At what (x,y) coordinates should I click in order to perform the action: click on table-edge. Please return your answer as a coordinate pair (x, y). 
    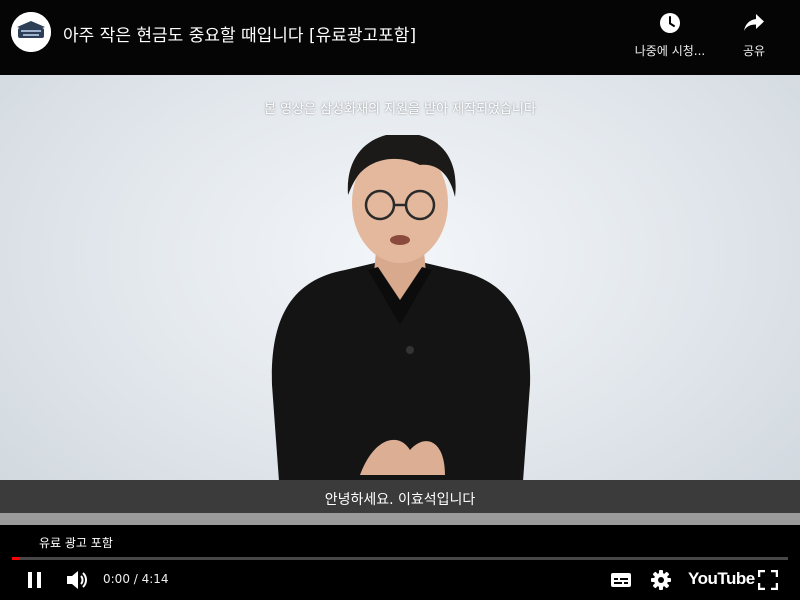
    Looking at the image, I should click on (400, 519).